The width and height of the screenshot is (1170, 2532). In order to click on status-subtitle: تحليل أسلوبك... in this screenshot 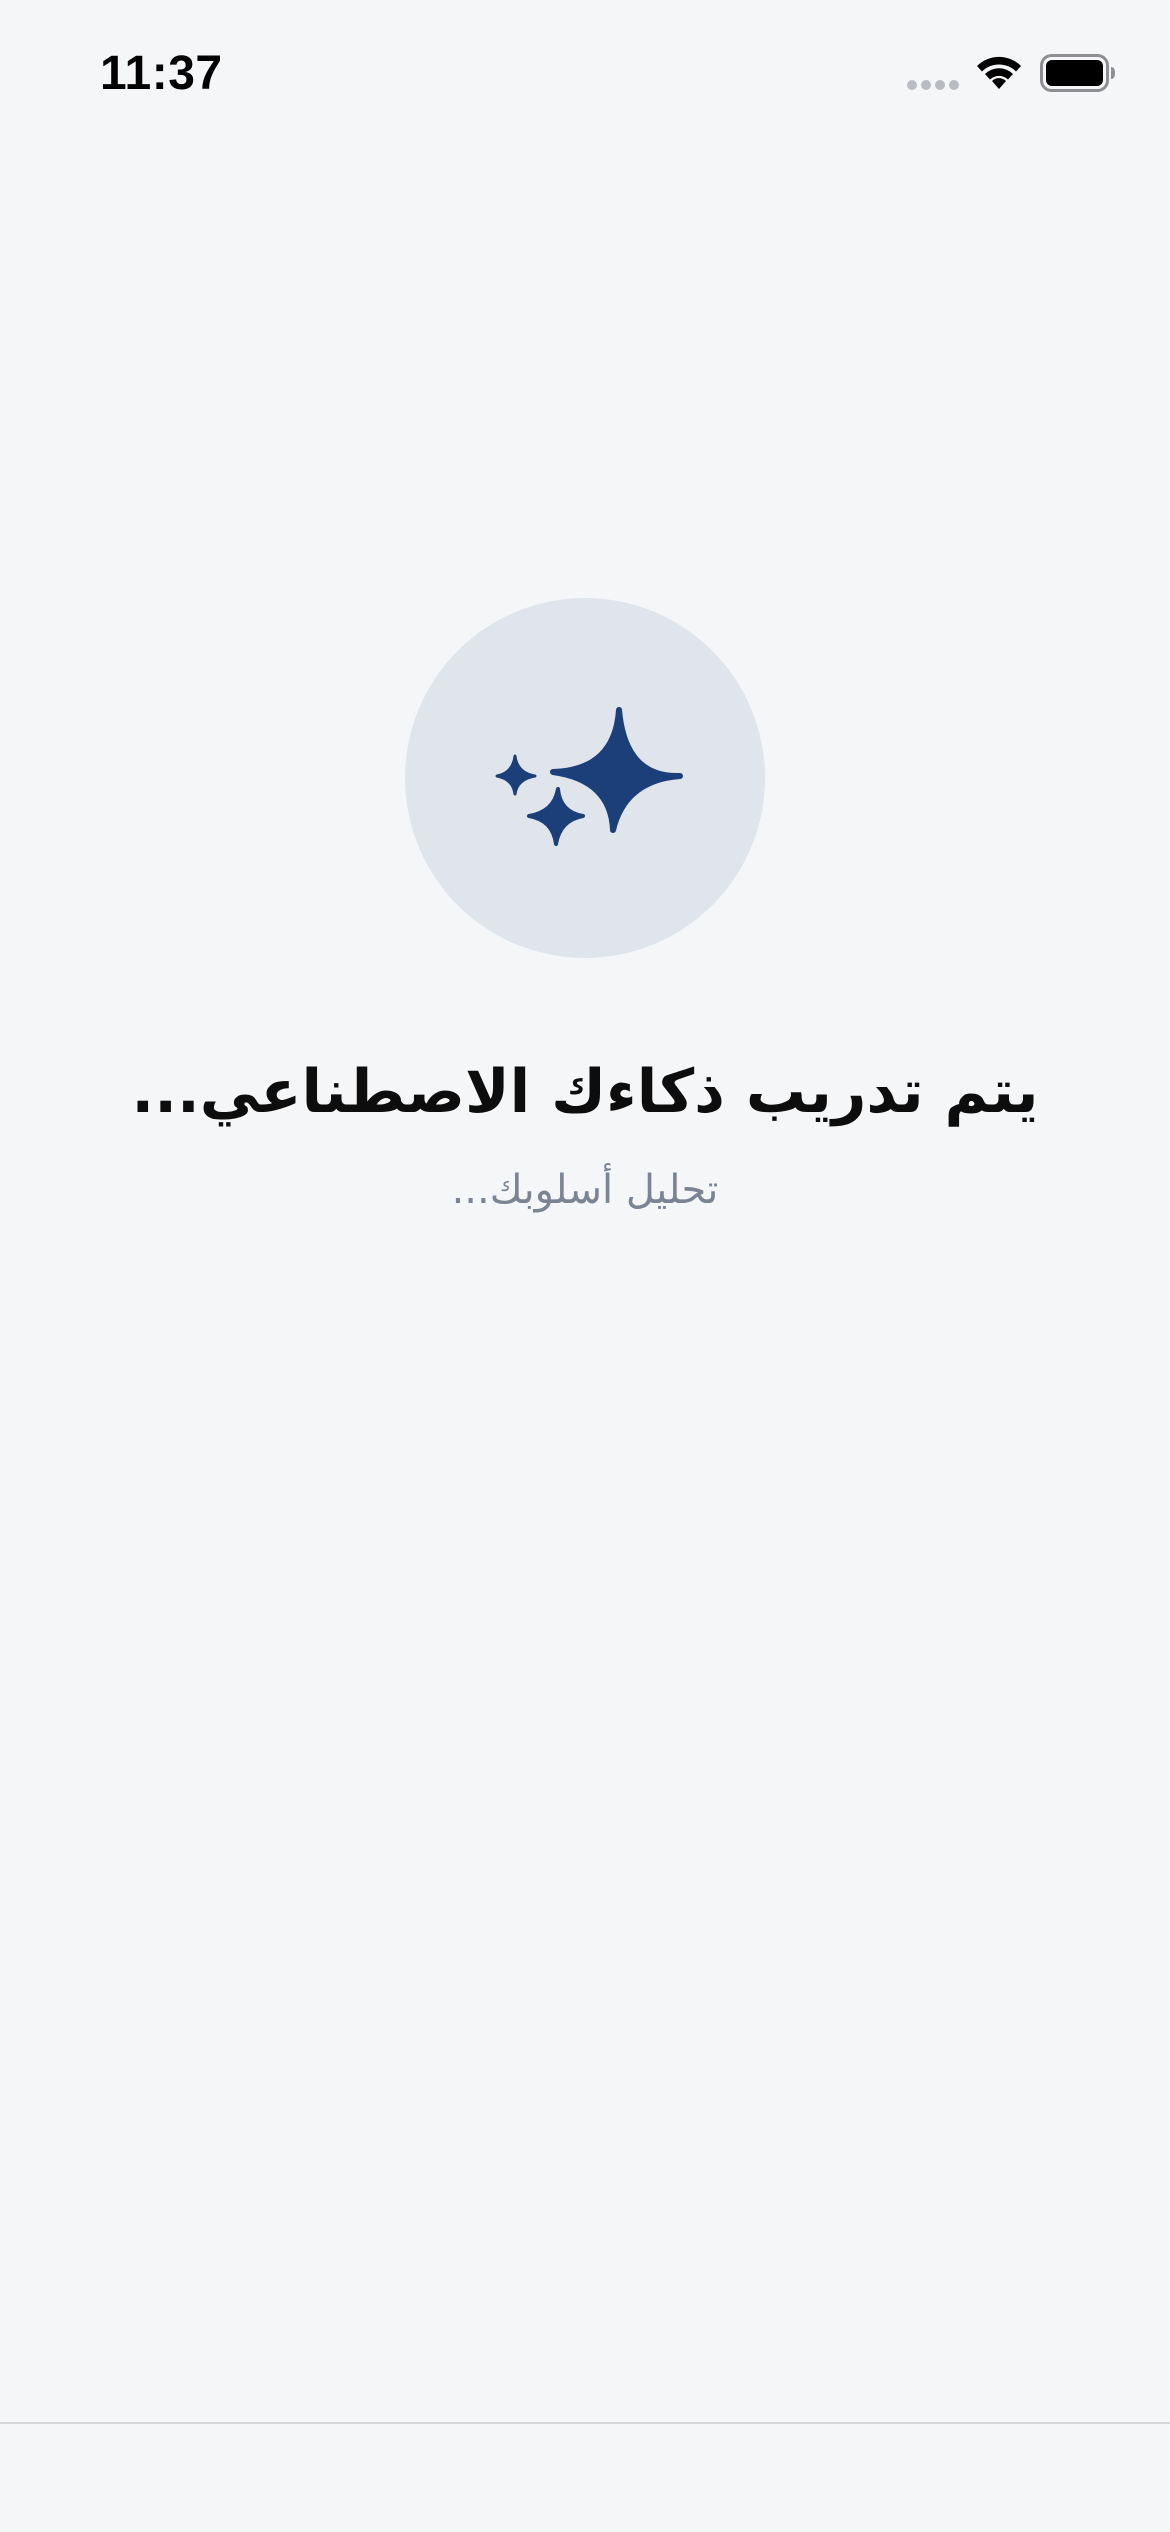, I will do `click(585, 1190)`.